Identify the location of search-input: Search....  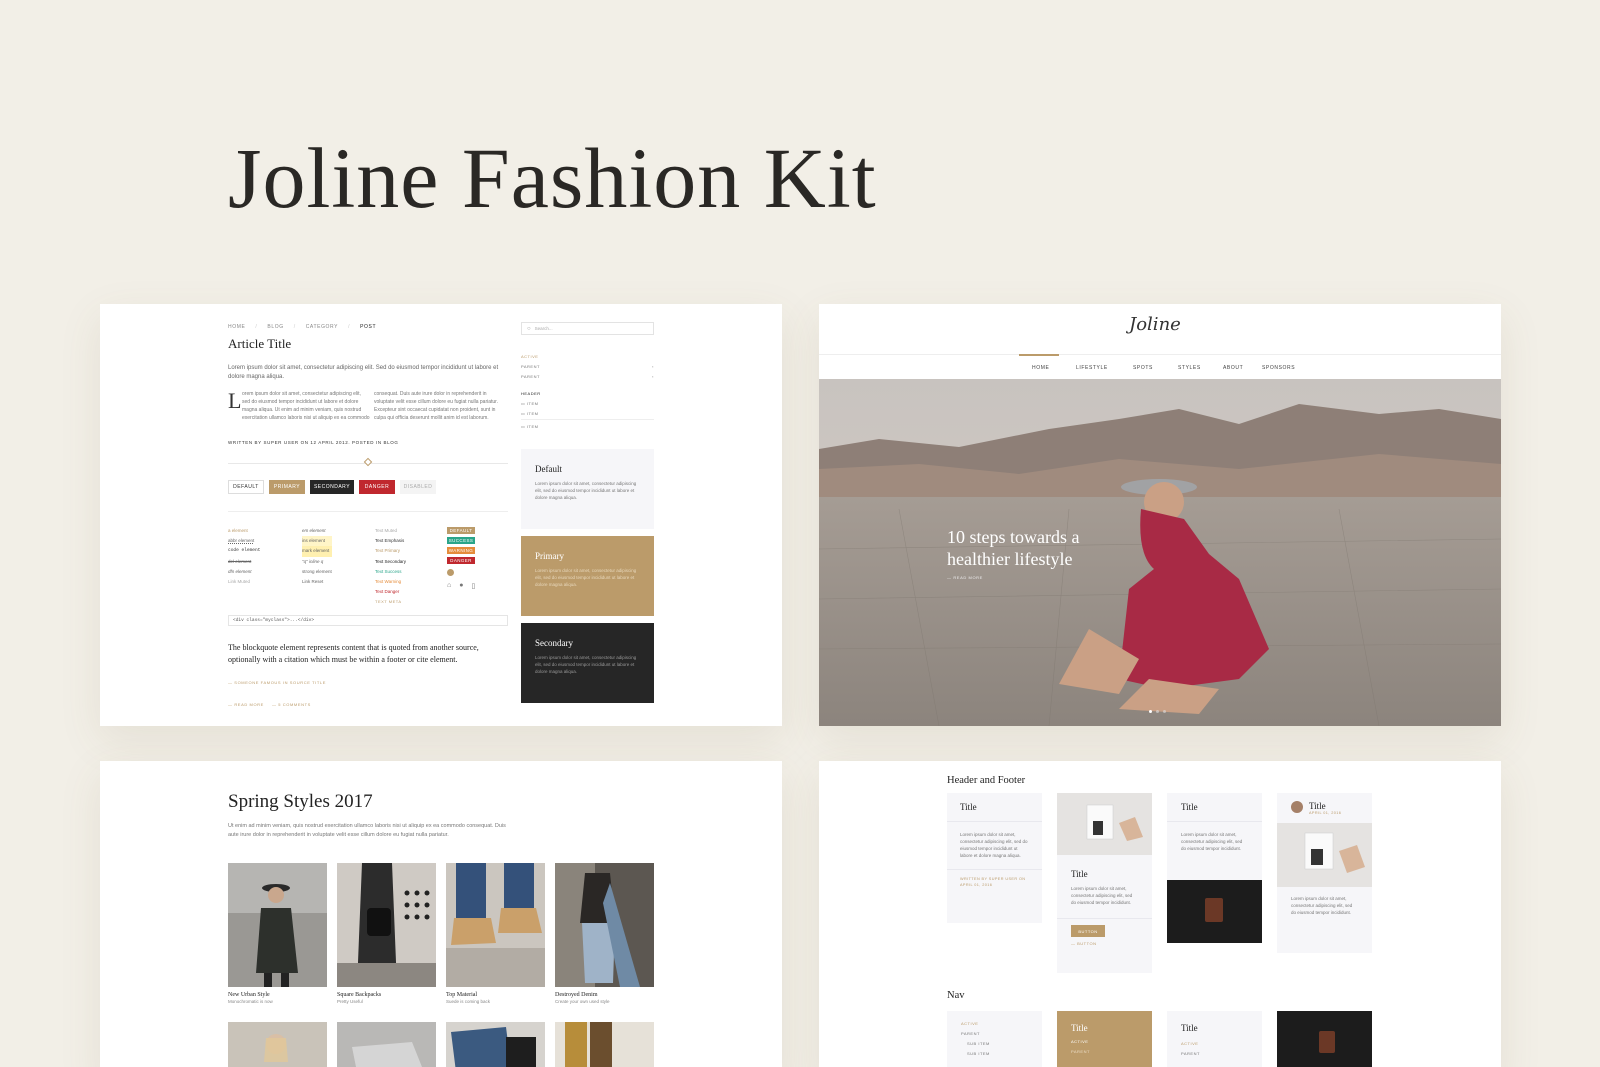
(544, 328).